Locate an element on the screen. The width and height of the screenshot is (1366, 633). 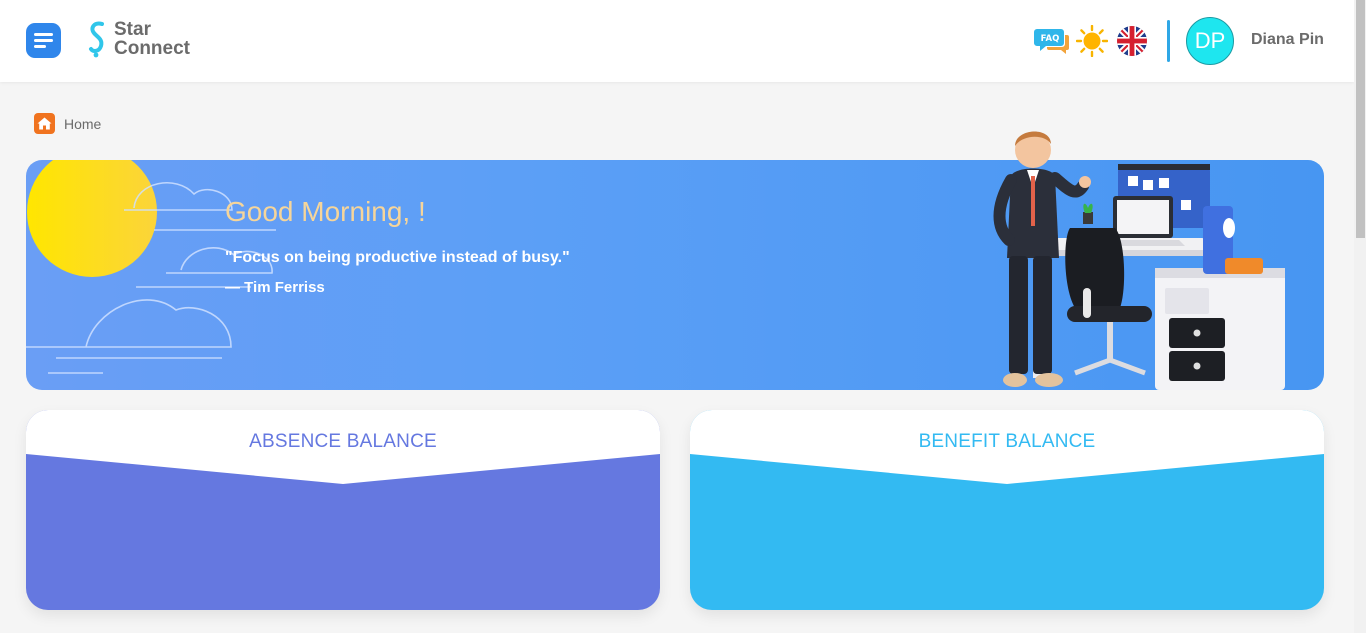
home-glyph is located at coordinates (44, 123).